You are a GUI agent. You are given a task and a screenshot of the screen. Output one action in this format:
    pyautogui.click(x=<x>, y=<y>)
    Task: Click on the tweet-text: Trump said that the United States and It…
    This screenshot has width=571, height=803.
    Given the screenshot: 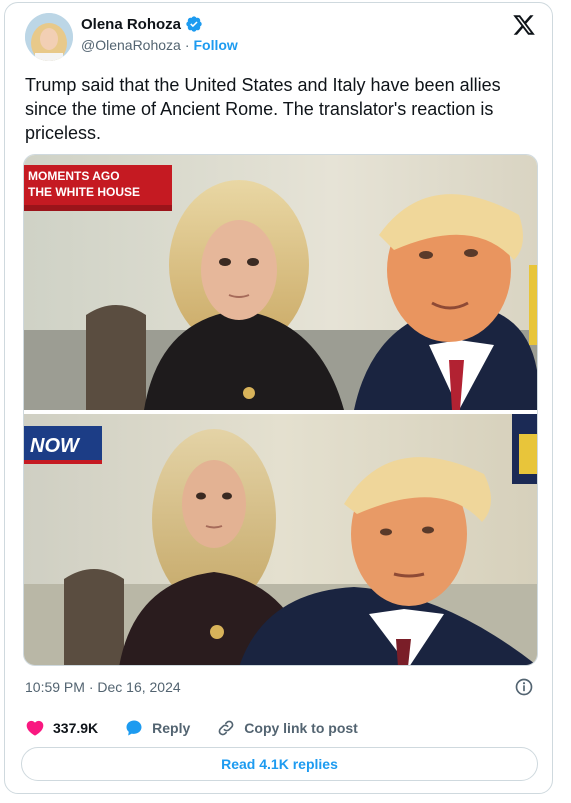 What is the action you would take?
    pyautogui.click(x=263, y=109)
    